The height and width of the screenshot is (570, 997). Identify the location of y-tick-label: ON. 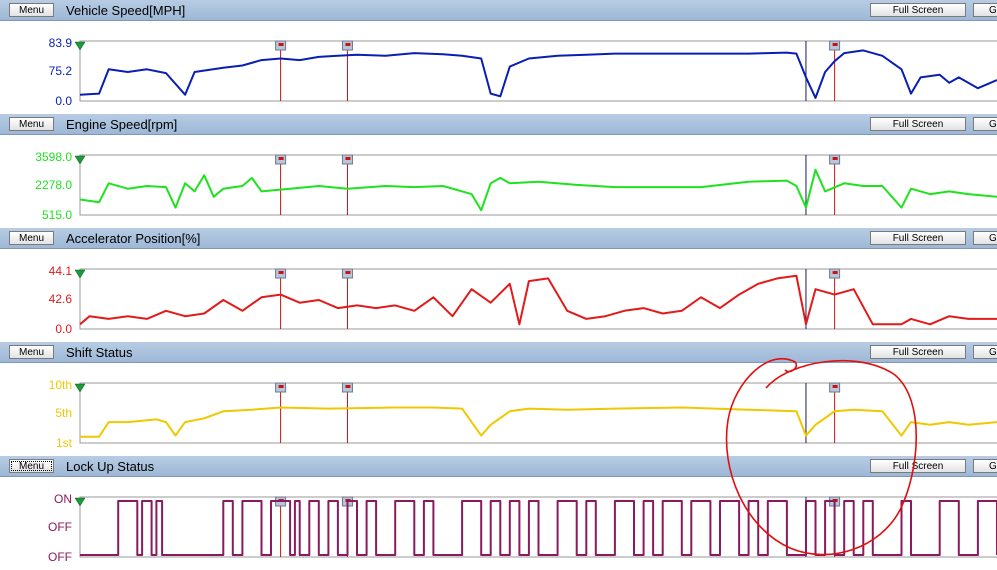
(63, 499).